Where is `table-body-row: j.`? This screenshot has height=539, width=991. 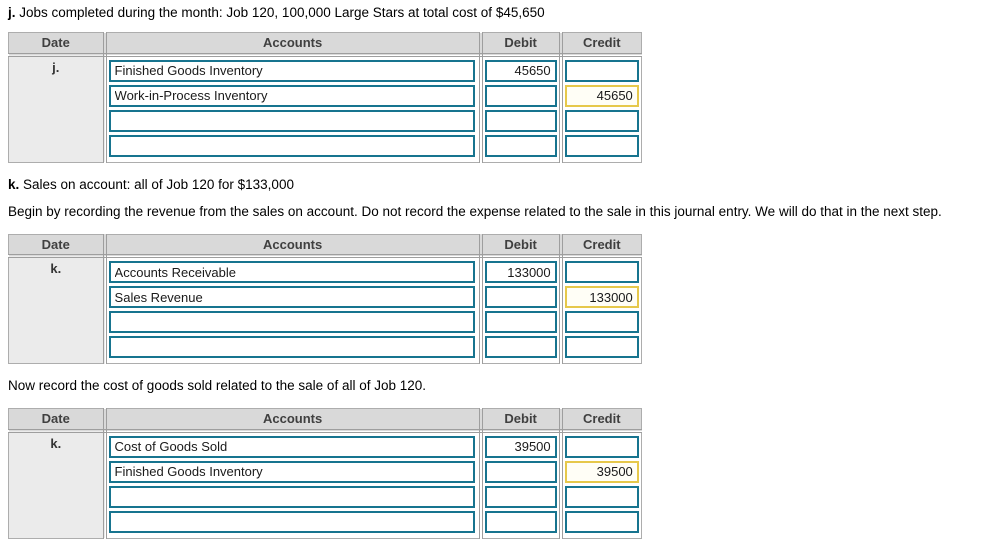 table-body-row: j. is located at coordinates (325, 108).